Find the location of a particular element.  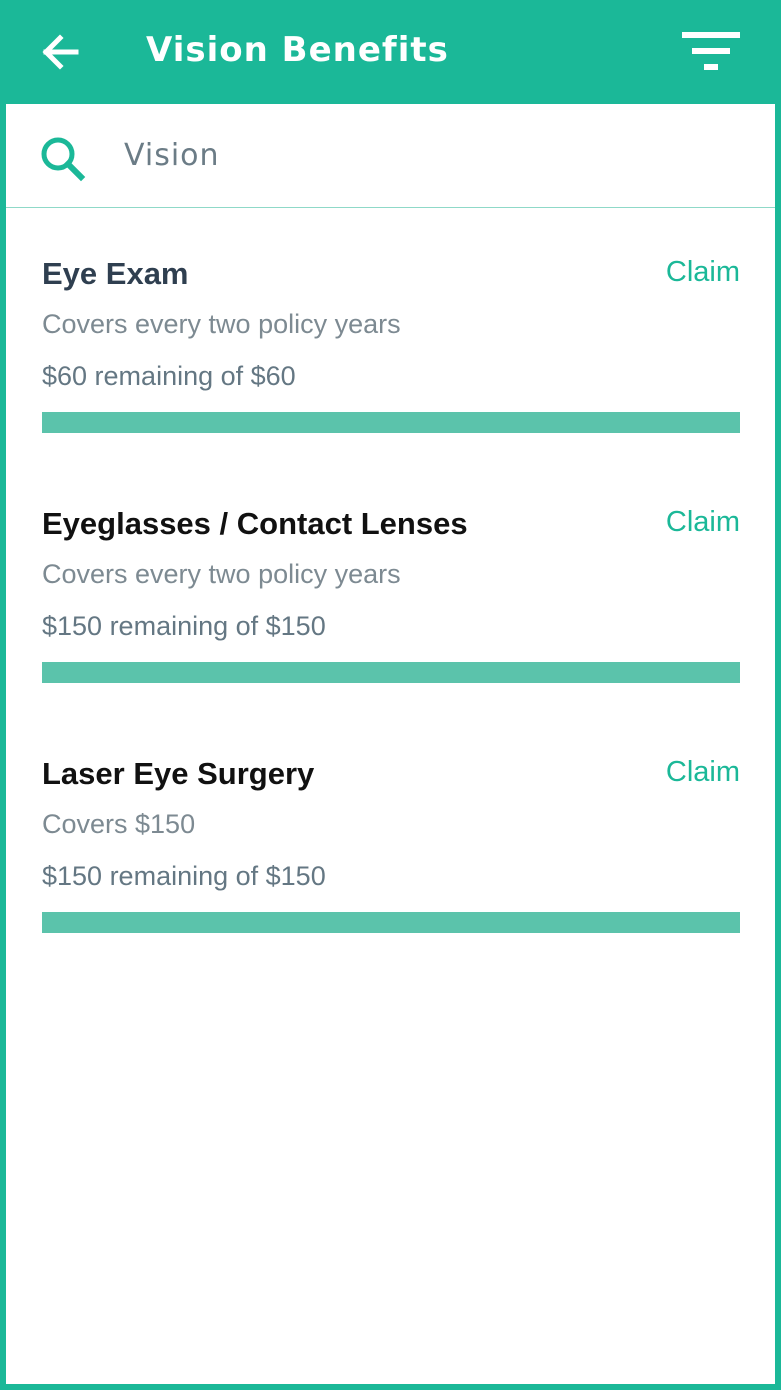

search-icon is located at coordinates (63, 159).